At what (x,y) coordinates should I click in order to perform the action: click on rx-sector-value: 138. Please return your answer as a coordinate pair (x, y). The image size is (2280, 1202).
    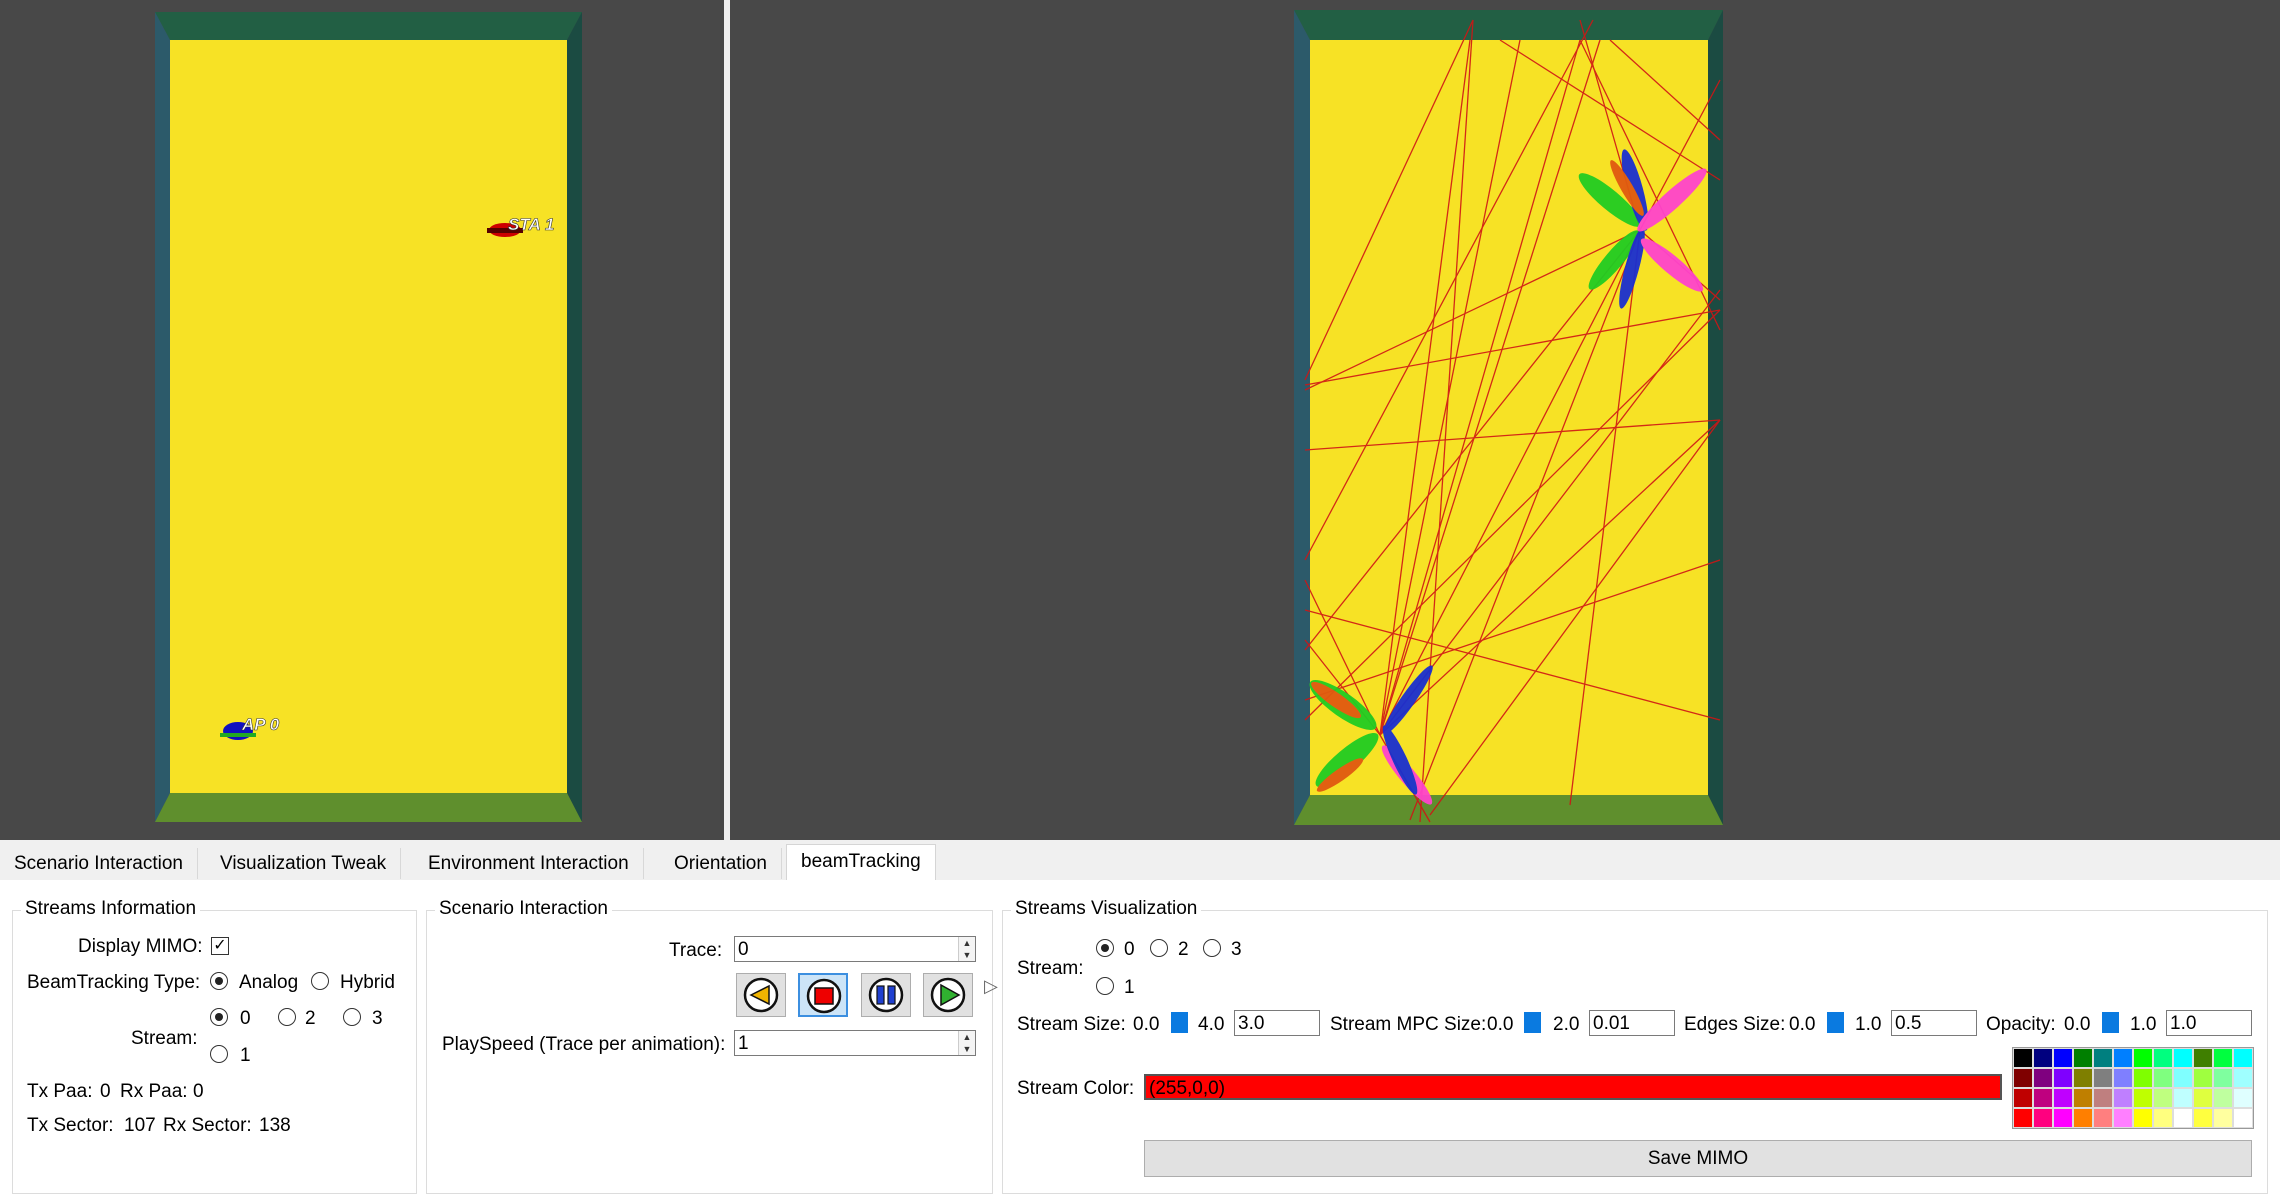
    Looking at the image, I should click on (275, 1125).